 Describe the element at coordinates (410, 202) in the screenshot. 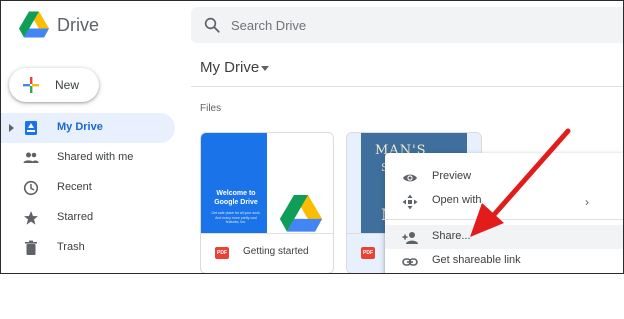

I see `open-with-icon` at that location.